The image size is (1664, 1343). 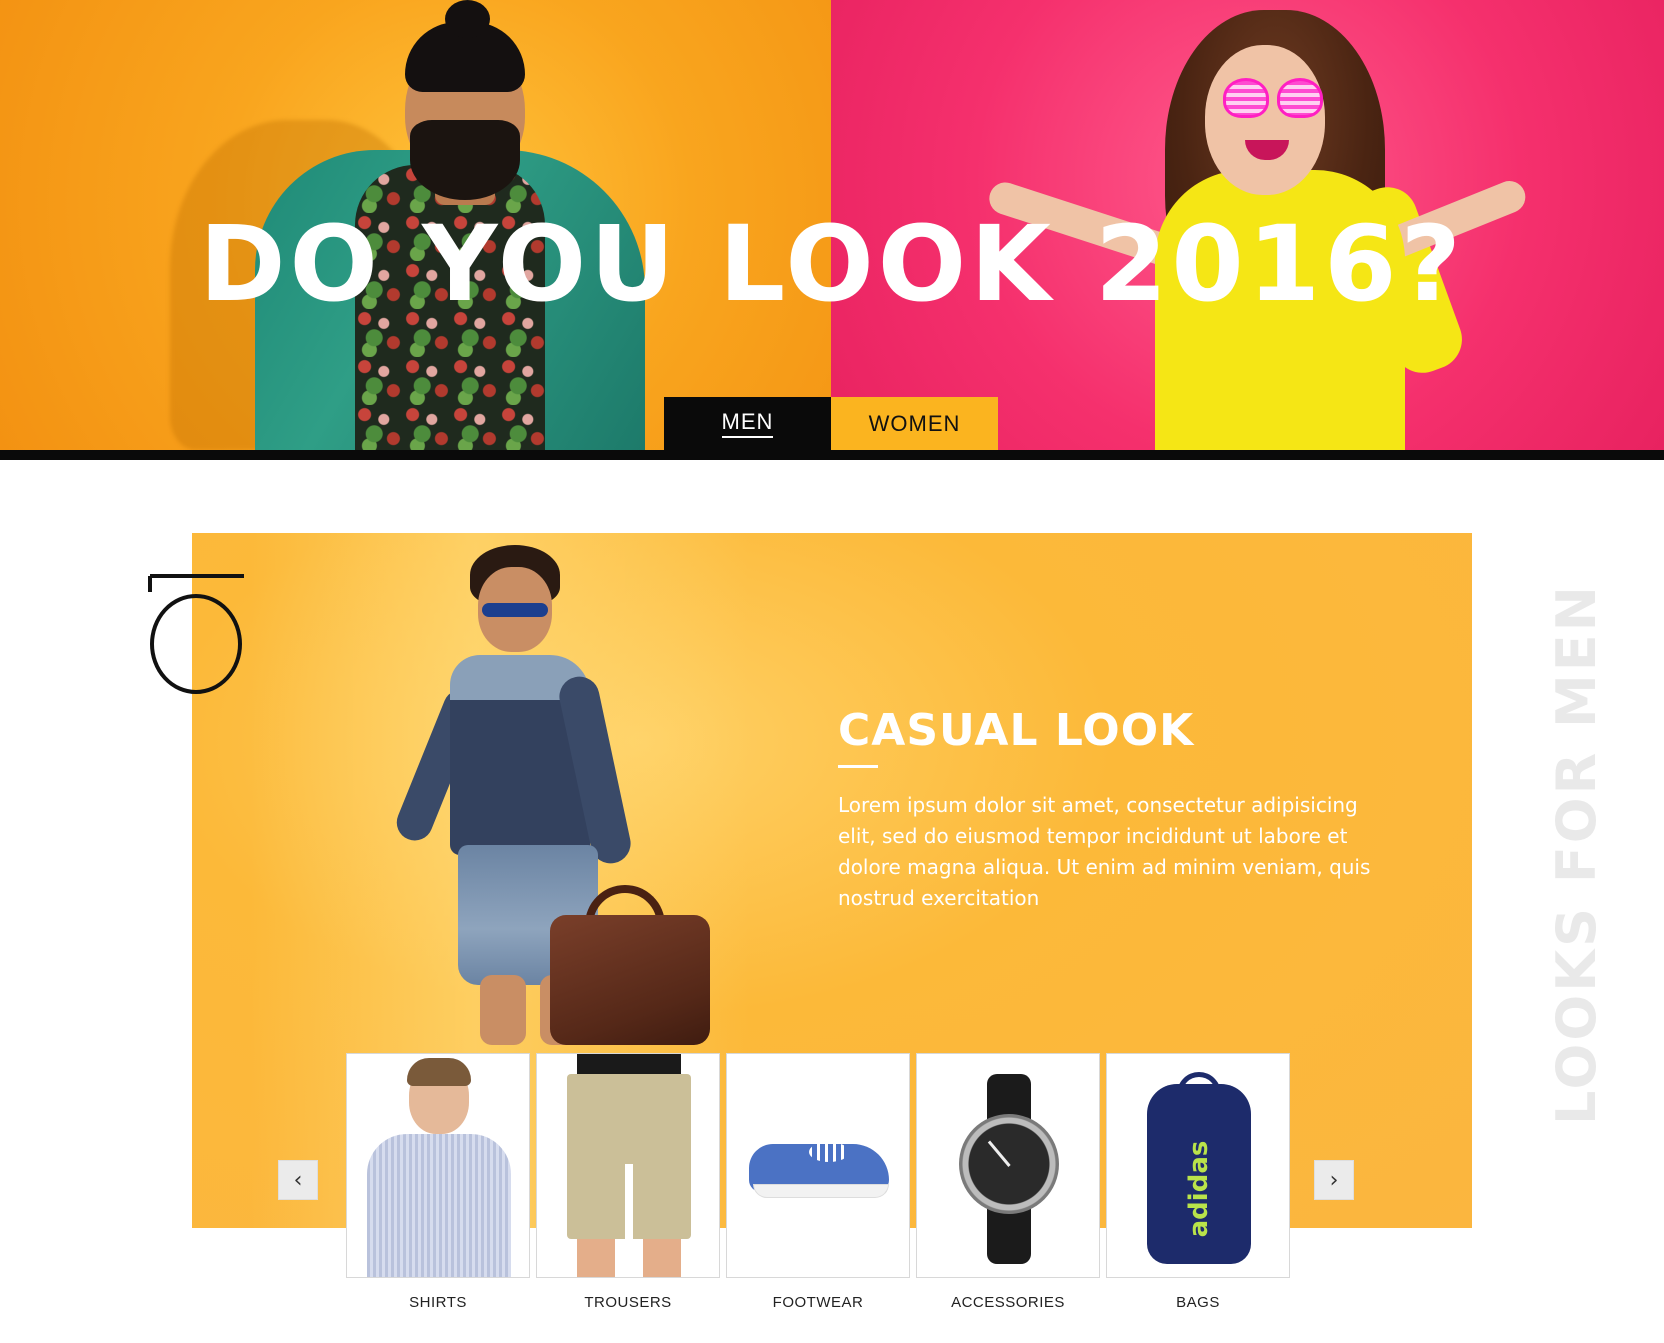 What do you see at coordinates (1016, 730) in the screenshot?
I see `look-title: CASUAL LOOK` at bounding box center [1016, 730].